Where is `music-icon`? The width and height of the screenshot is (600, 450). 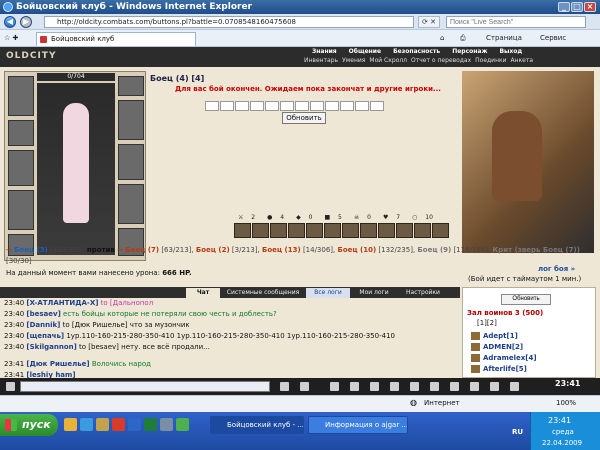 music-icon is located at coordinates (414, 386).